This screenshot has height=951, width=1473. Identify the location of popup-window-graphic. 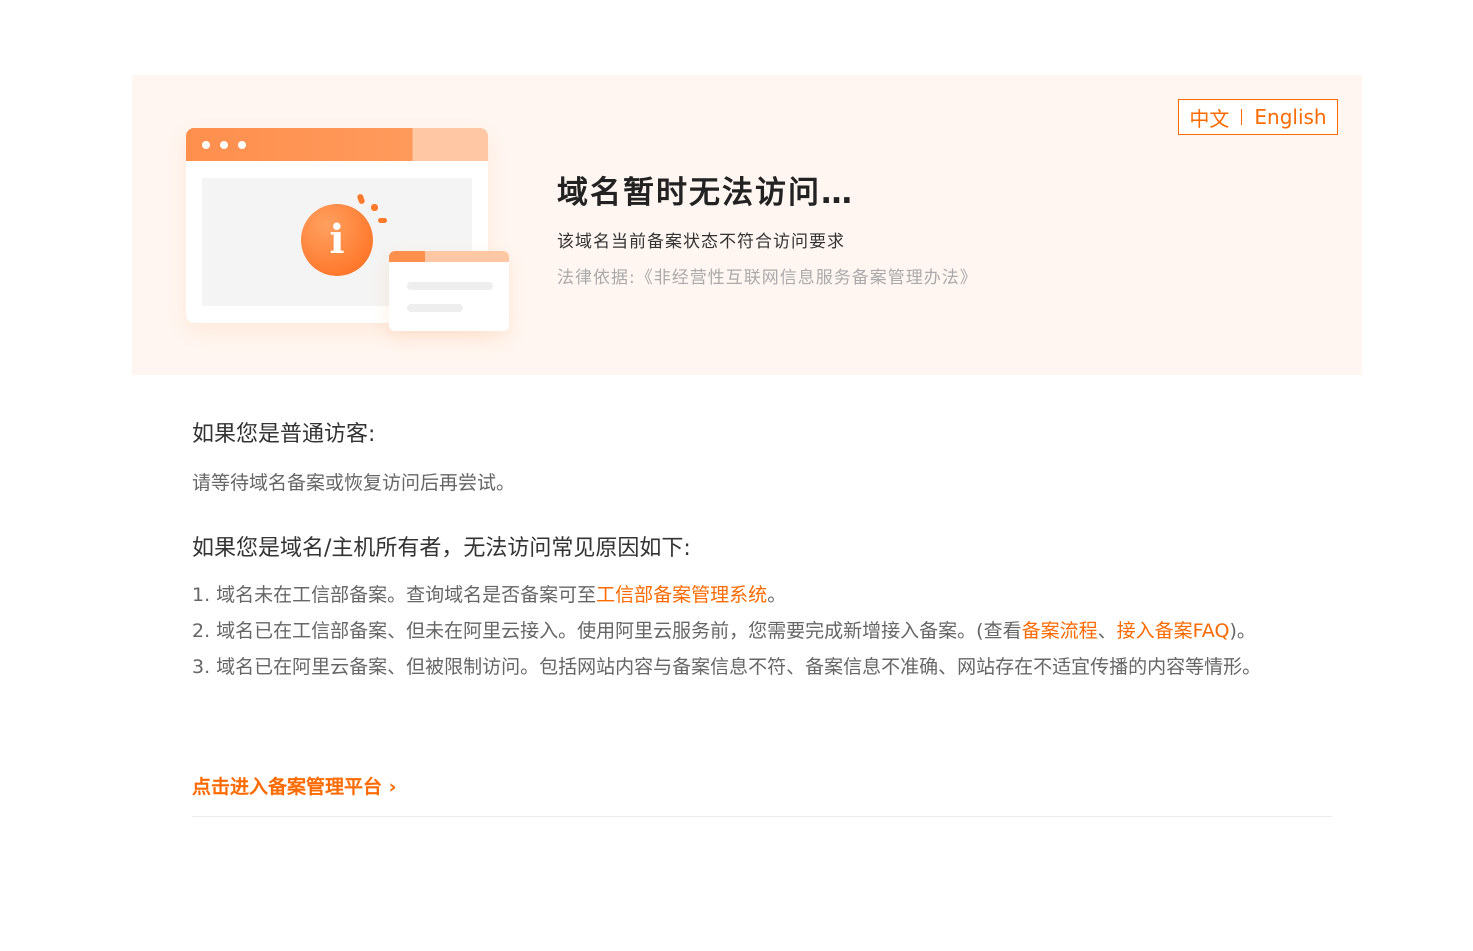
(449, 291).